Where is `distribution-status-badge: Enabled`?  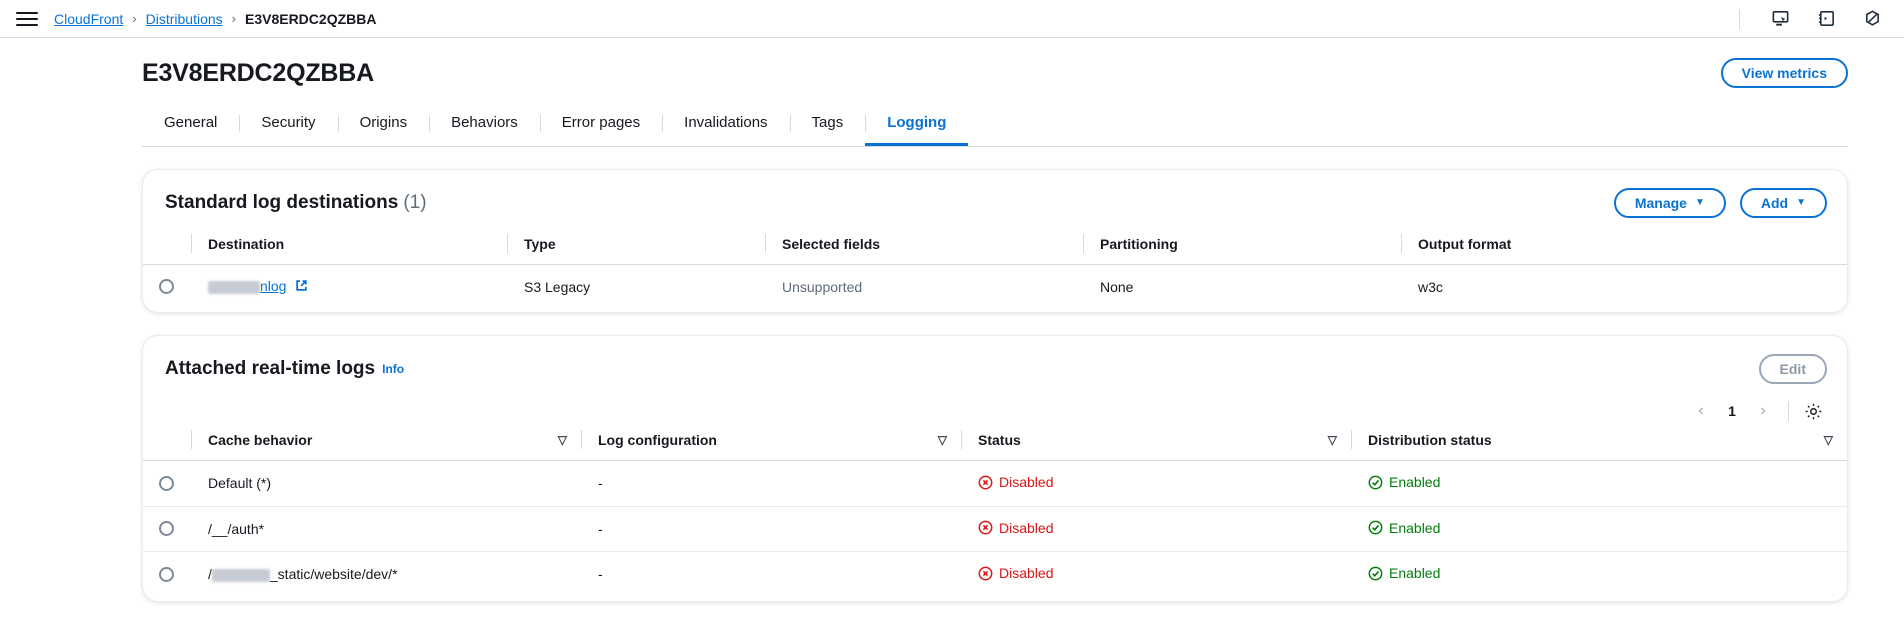
distribution-status-badge: Enabled is located at coordinates (1404, 573).